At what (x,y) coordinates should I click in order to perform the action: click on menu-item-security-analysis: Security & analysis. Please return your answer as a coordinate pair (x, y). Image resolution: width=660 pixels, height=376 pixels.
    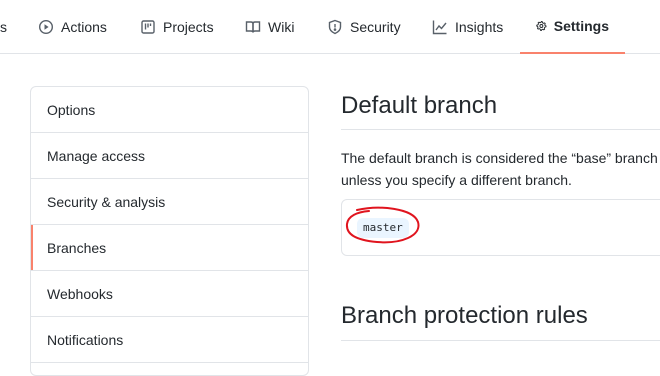
    Looking at the image, I should click on (169, 202).